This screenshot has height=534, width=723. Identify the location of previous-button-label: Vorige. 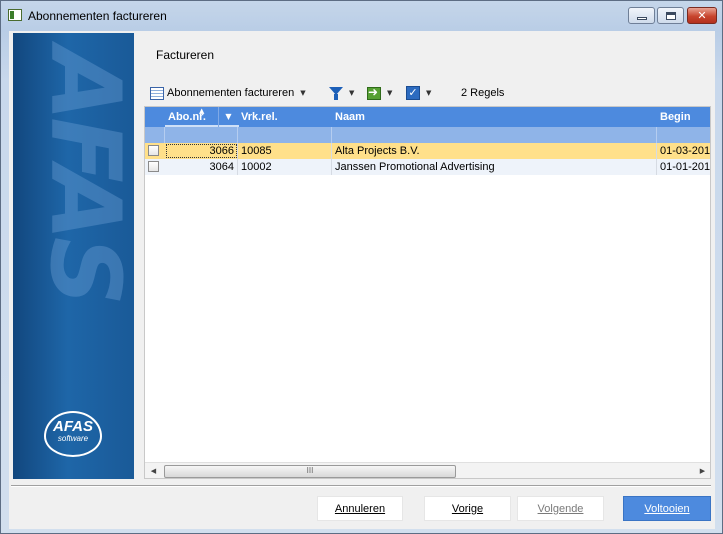
(467, 509).